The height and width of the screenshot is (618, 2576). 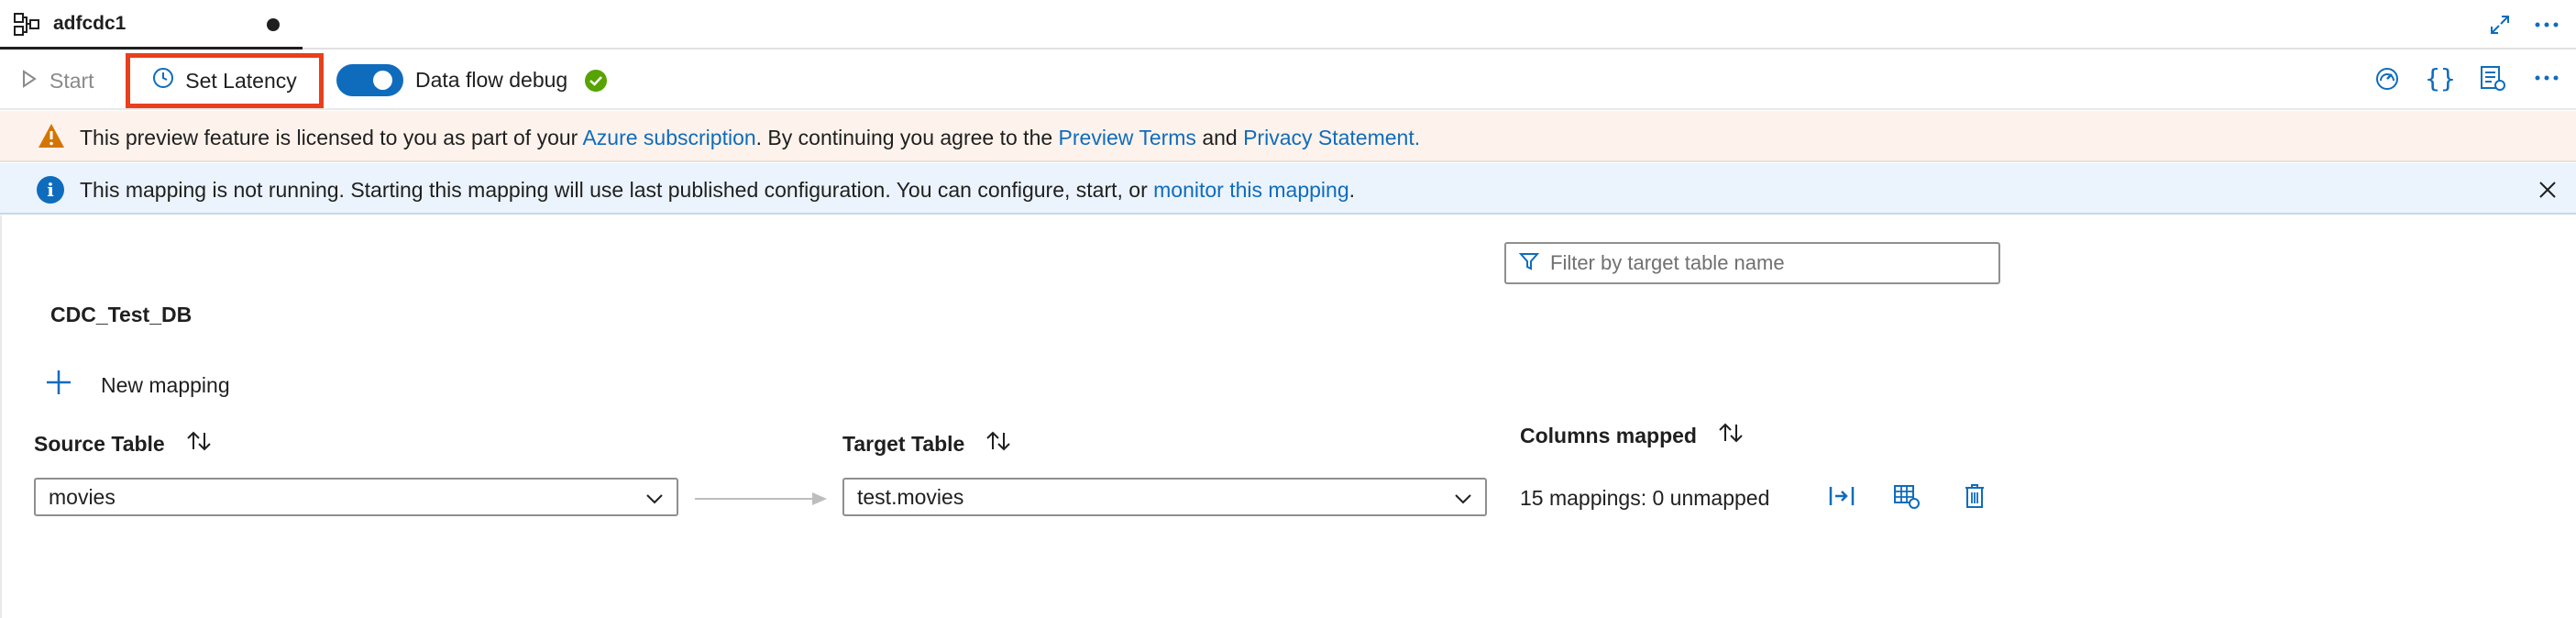 I want to click on start-label: Start, so click(x=72, y=80).